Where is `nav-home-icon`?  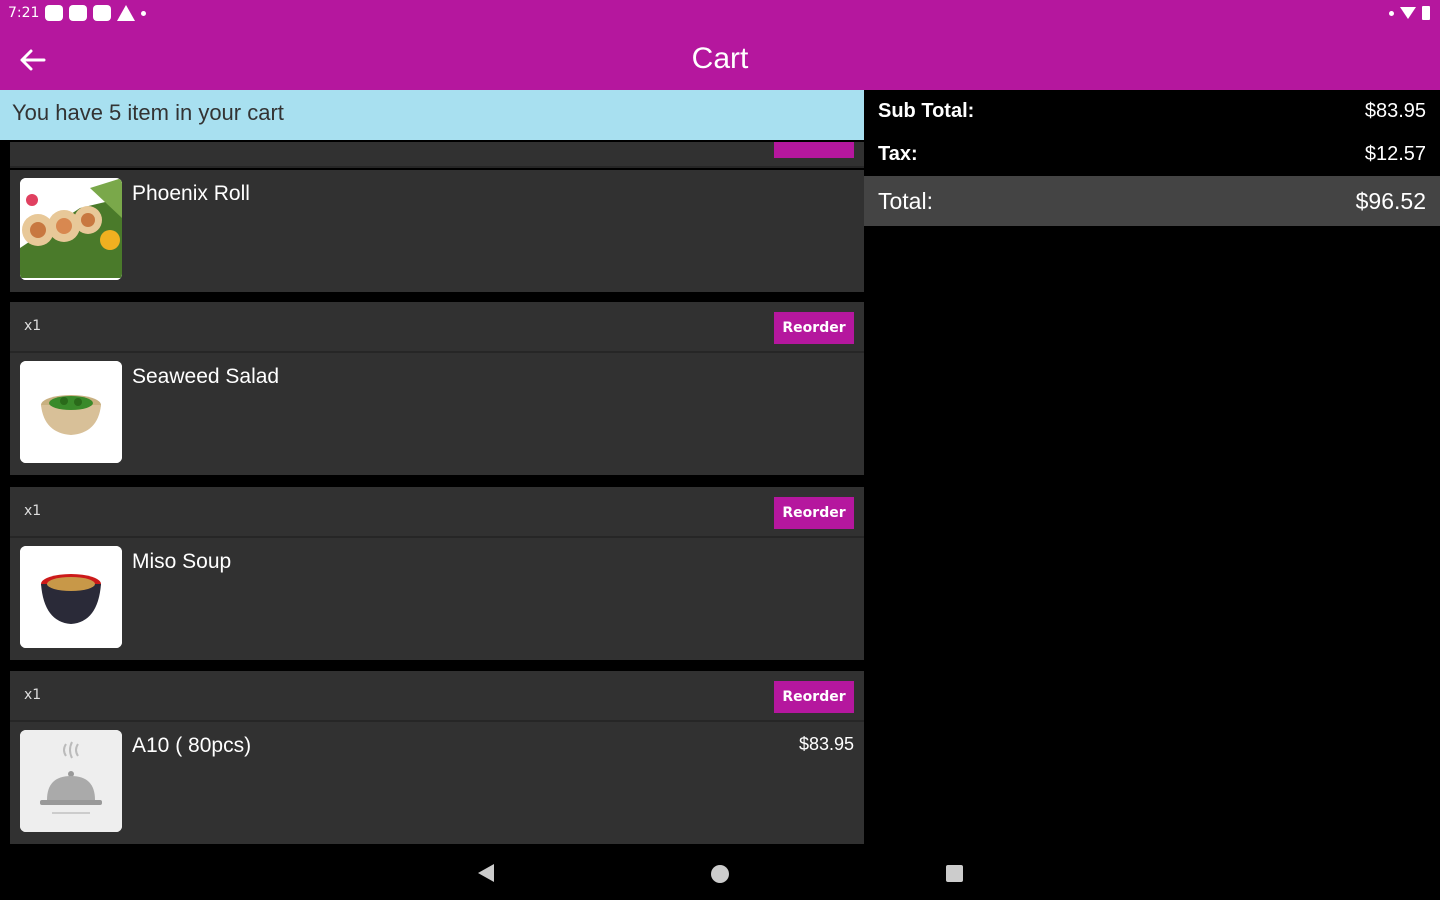 nav-home-icon is located at coordinates (720, 874).